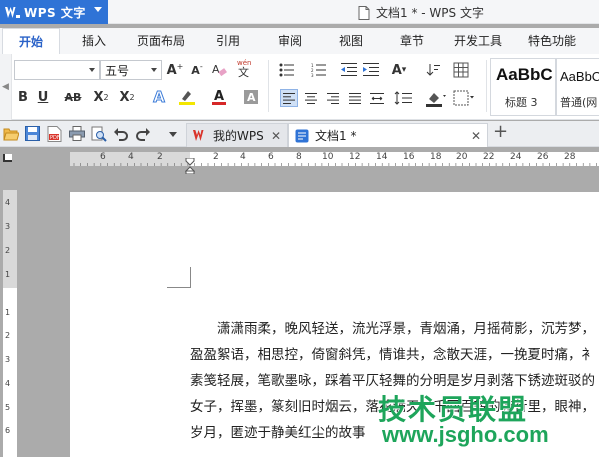 This screenshot has height=457, width=599. Describe the element at coordinates (464, 98) in the screenshot. I see `borders-icon` at that location.